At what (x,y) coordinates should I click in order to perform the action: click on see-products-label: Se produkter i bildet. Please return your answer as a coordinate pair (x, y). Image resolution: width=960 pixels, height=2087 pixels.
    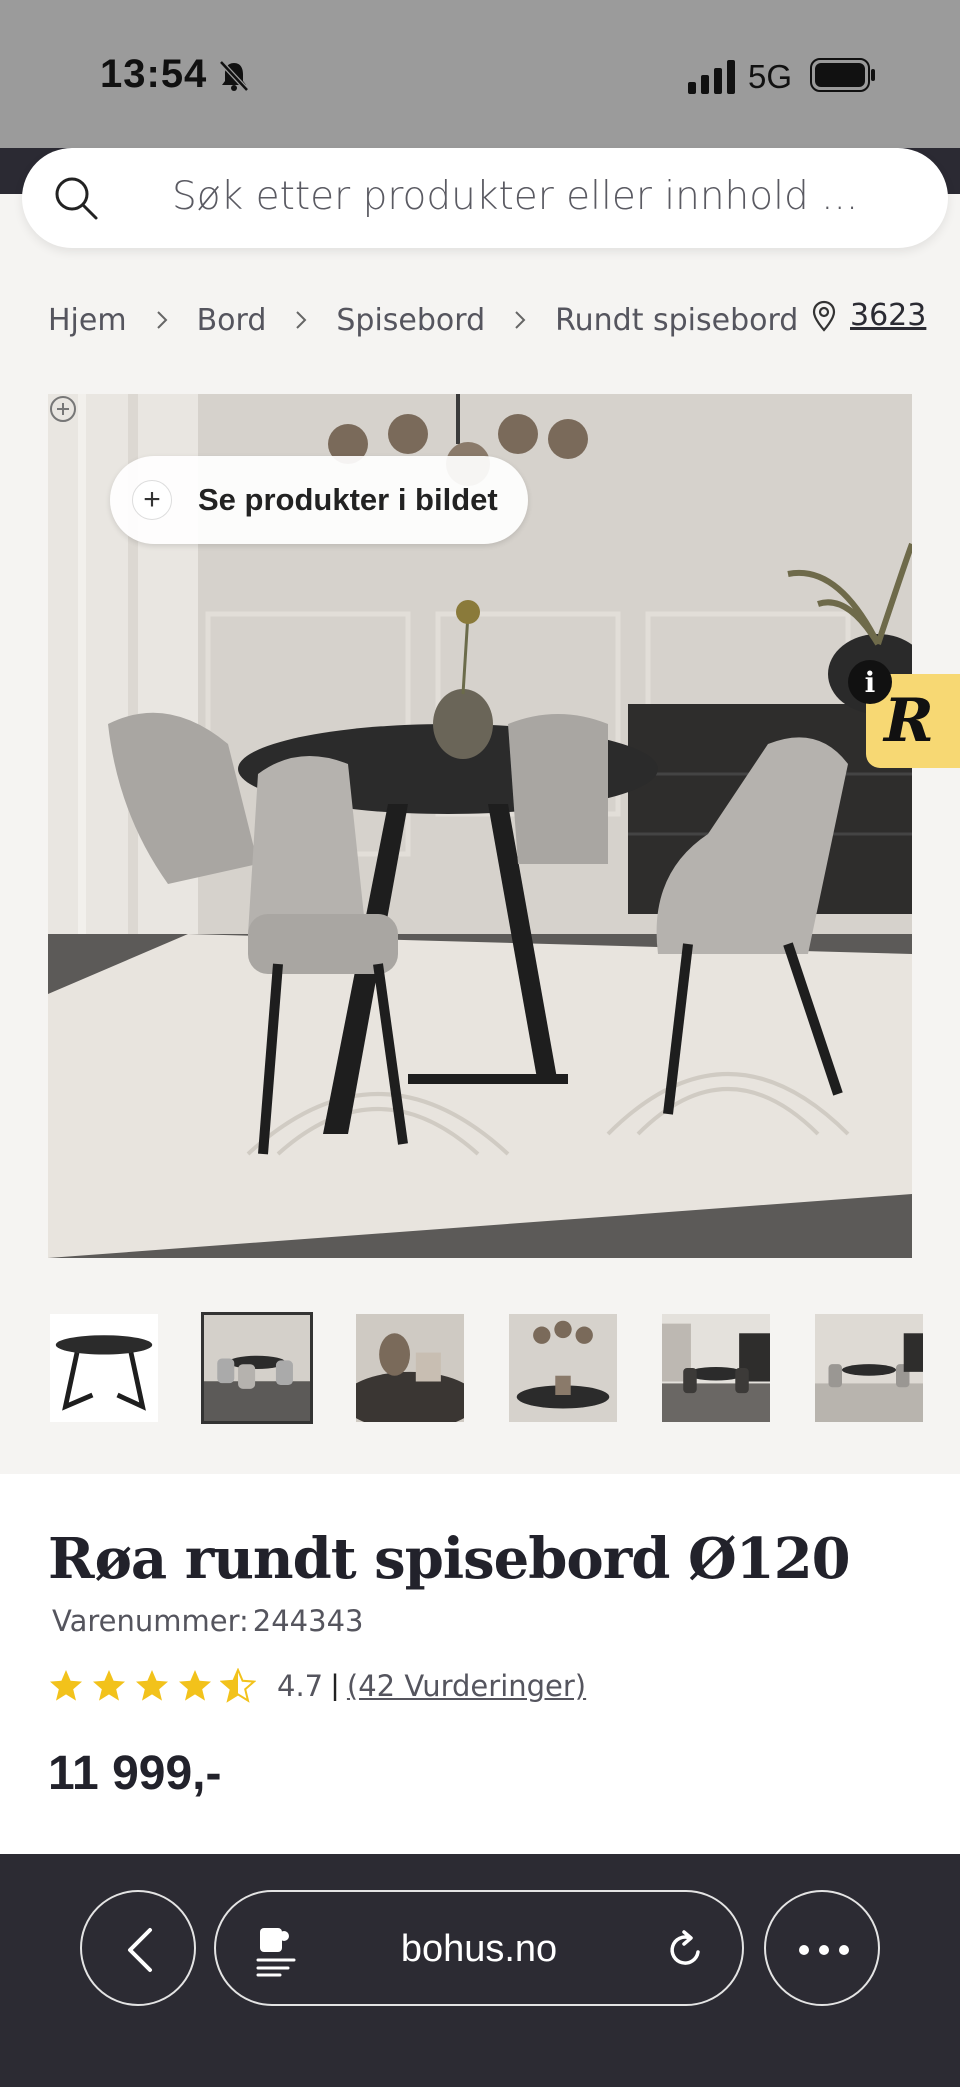
    Looking at the image, I should click on (348, 499).